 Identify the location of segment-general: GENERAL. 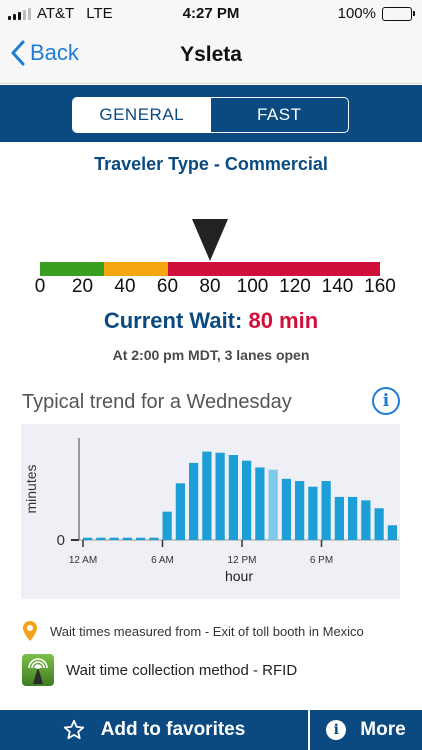
(142, 115).